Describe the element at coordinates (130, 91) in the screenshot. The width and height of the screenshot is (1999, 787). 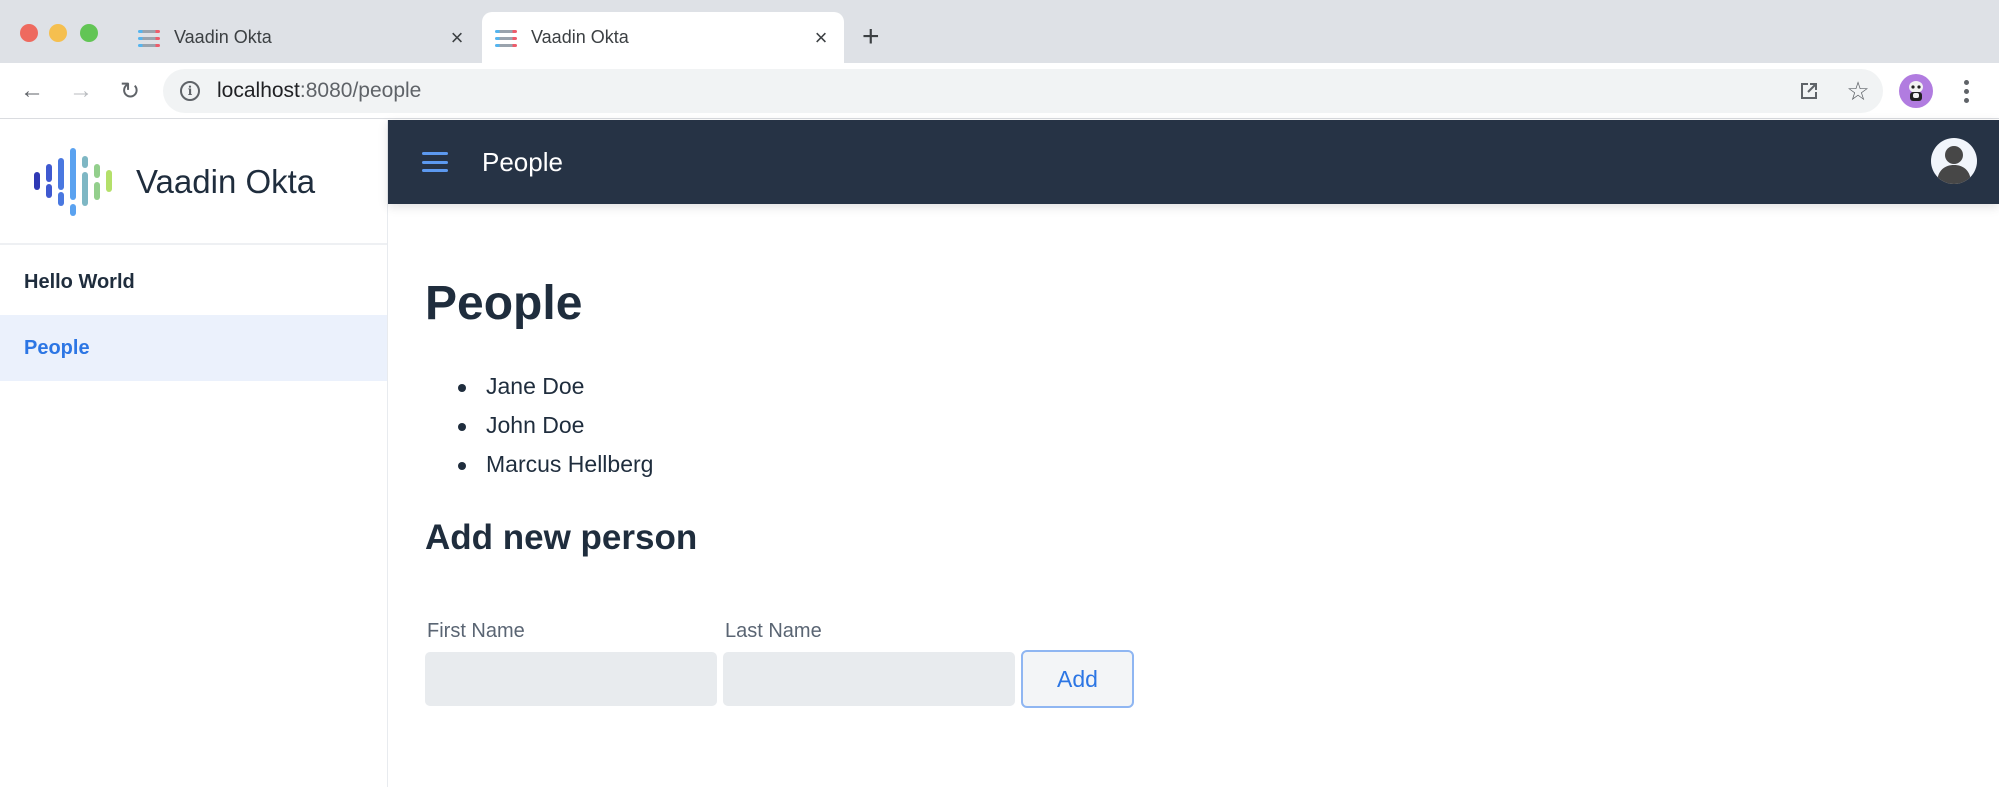
I see `reload-icon: ↻` at that location.